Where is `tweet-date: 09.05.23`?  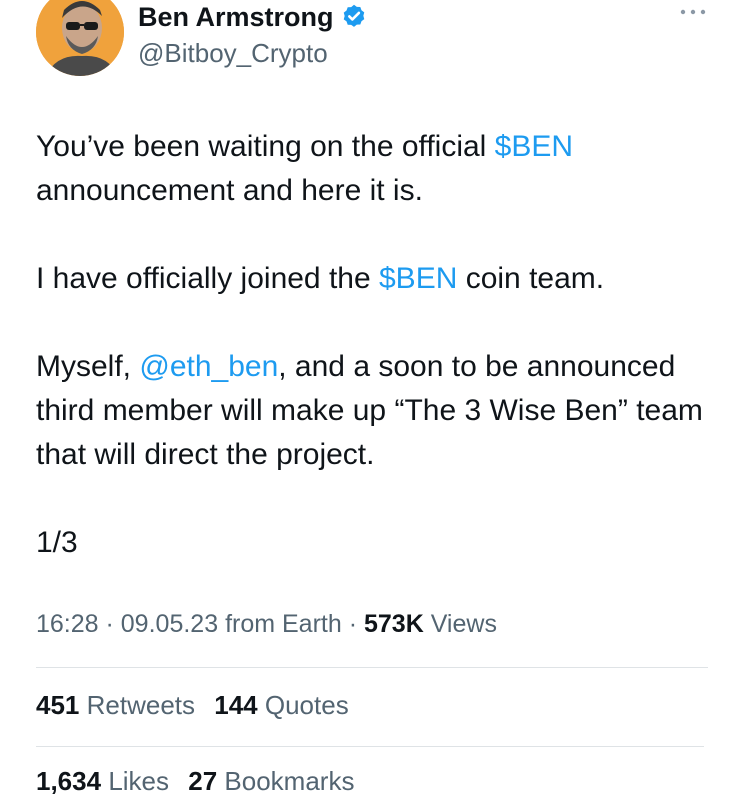 tweet-date: 09.05.23 is located at coordinates (169, 624).